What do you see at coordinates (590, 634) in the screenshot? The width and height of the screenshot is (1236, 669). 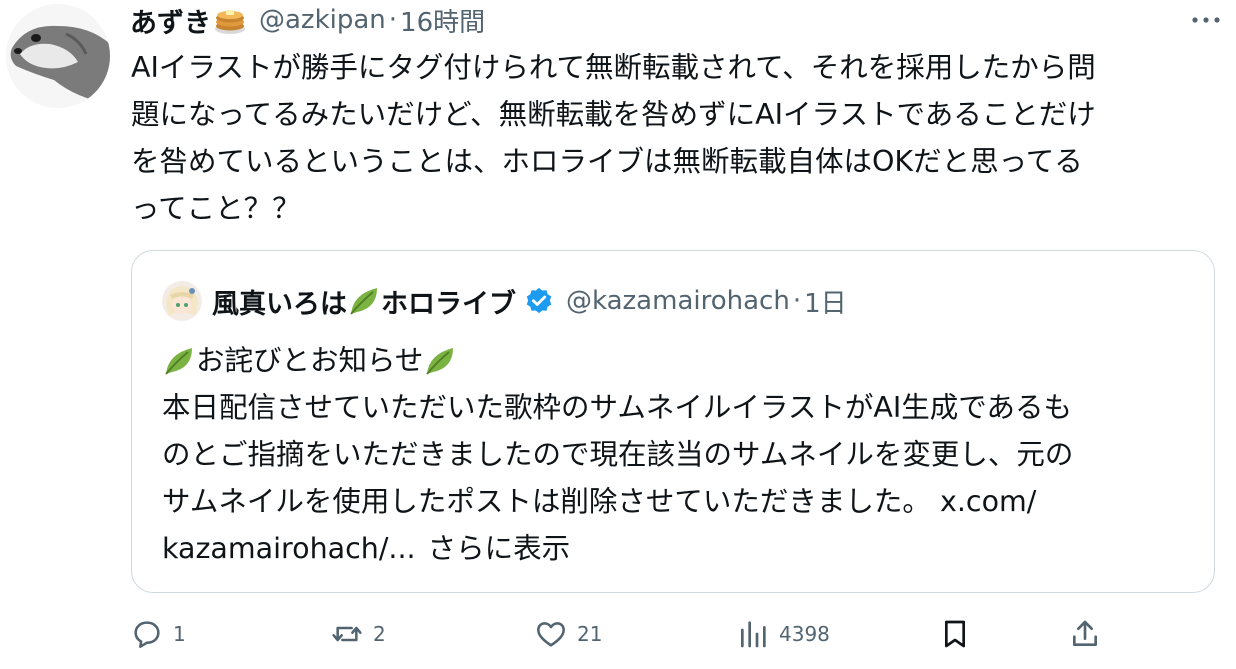 I see `like-count: 21` at bounding box center [590, 634].